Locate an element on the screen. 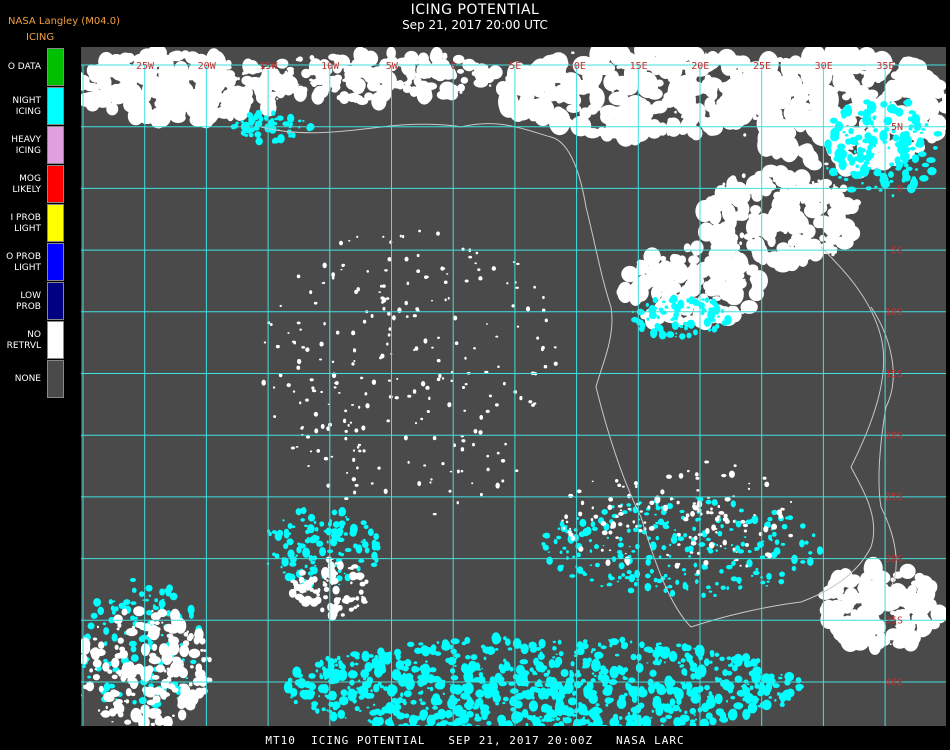 This screenshot has width=950, height=750. legend-item: LOW PROB is located at coordinates (33, 301).